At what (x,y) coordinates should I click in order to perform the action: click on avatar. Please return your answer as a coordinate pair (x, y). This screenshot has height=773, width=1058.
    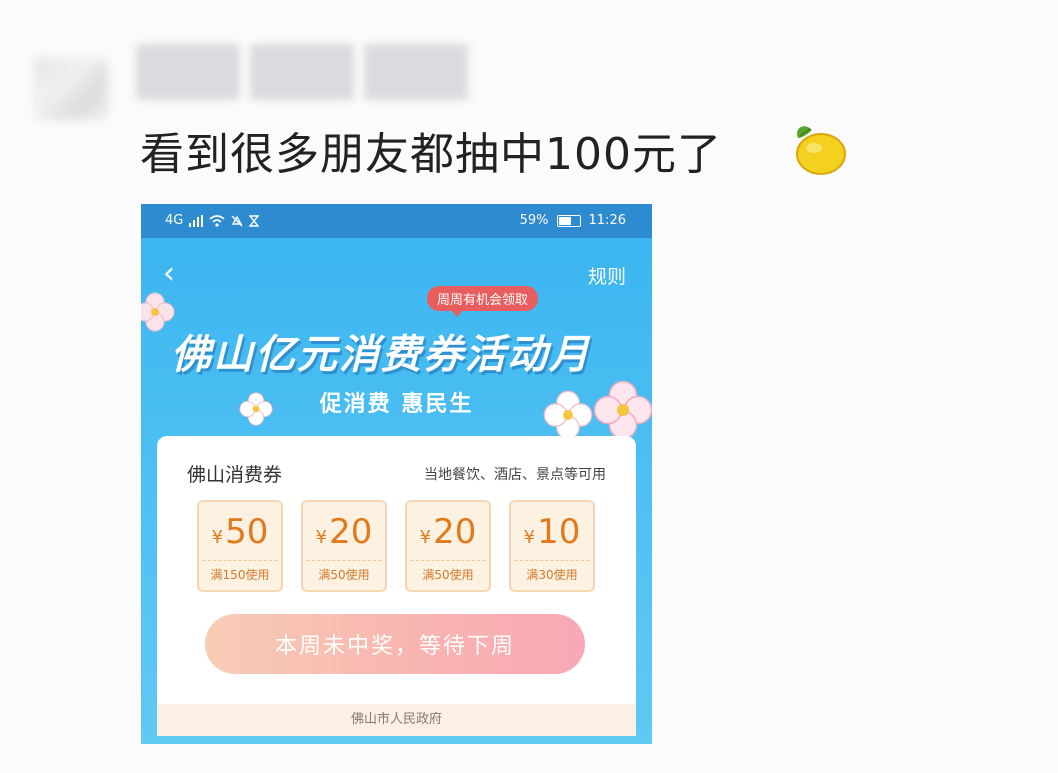
    Looking at the image, I should click on (71, 89).